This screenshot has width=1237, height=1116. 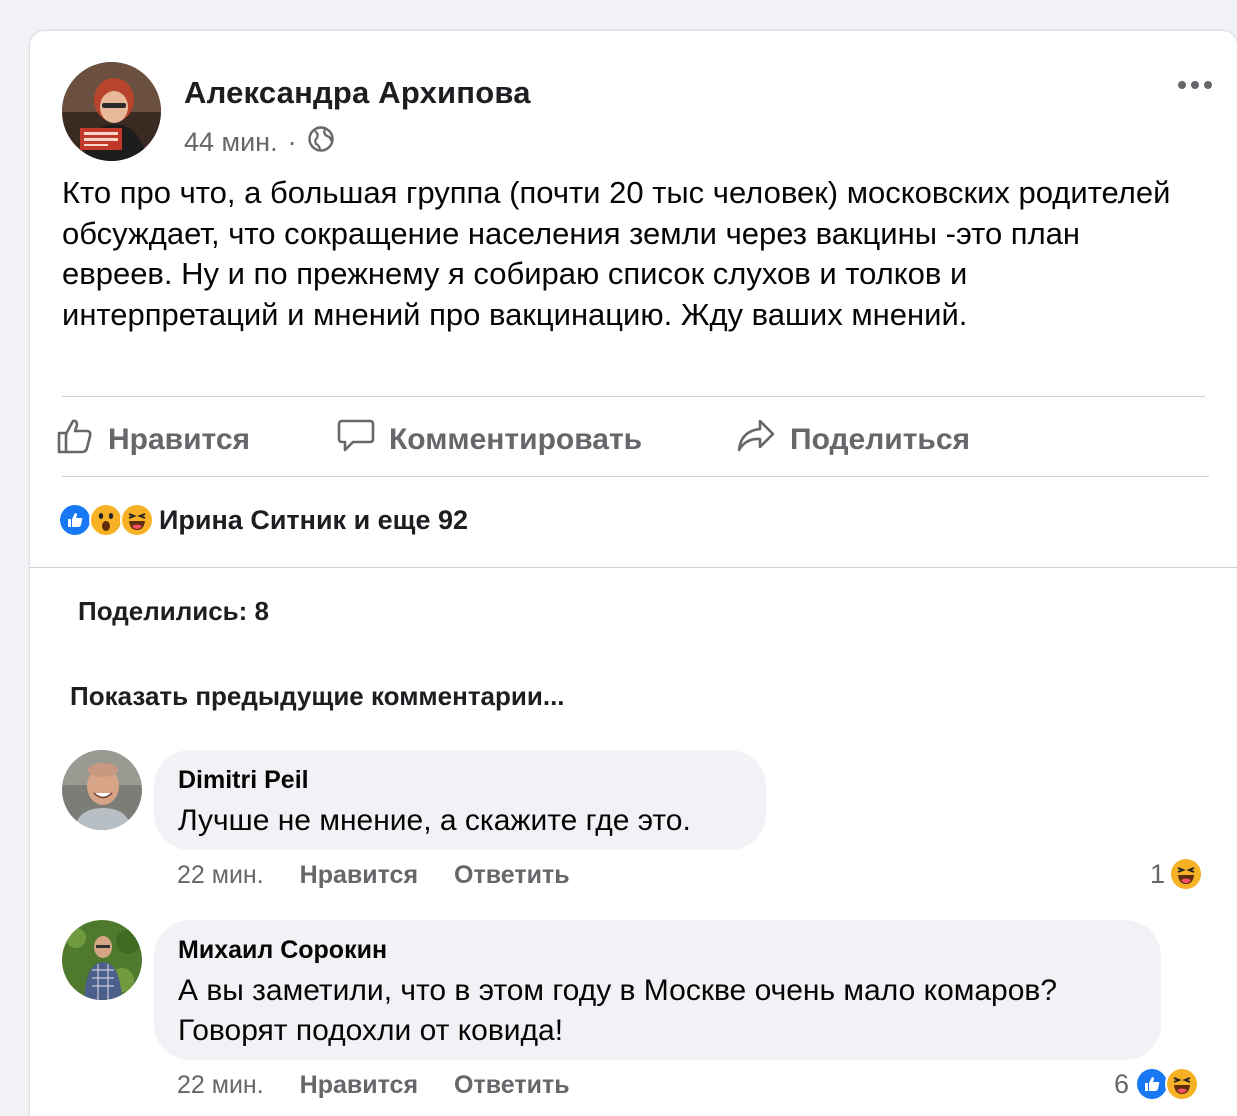 I want to click on wow-reaction-icon, so click(x=106, y=520).